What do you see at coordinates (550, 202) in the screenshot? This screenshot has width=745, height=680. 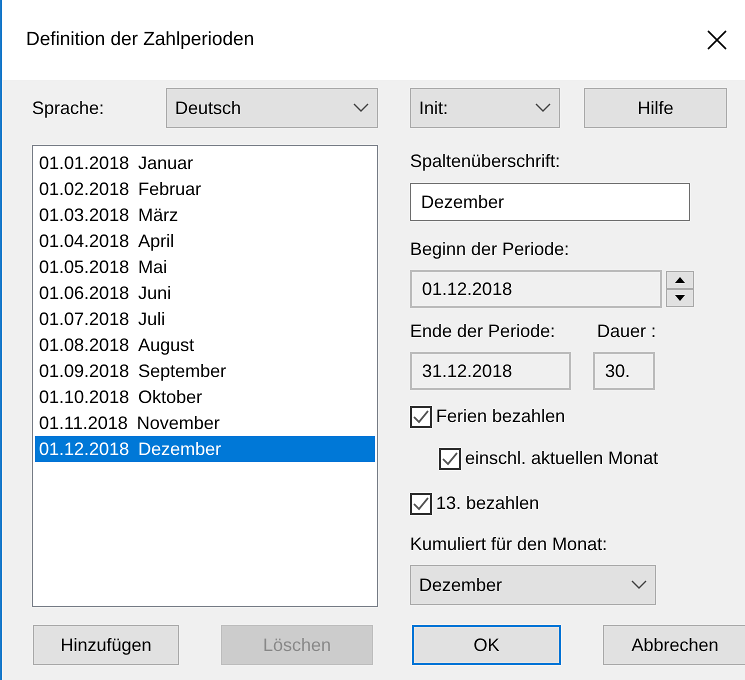 I see `column-heading-field: Dezember` at bounding box center [550, 202].